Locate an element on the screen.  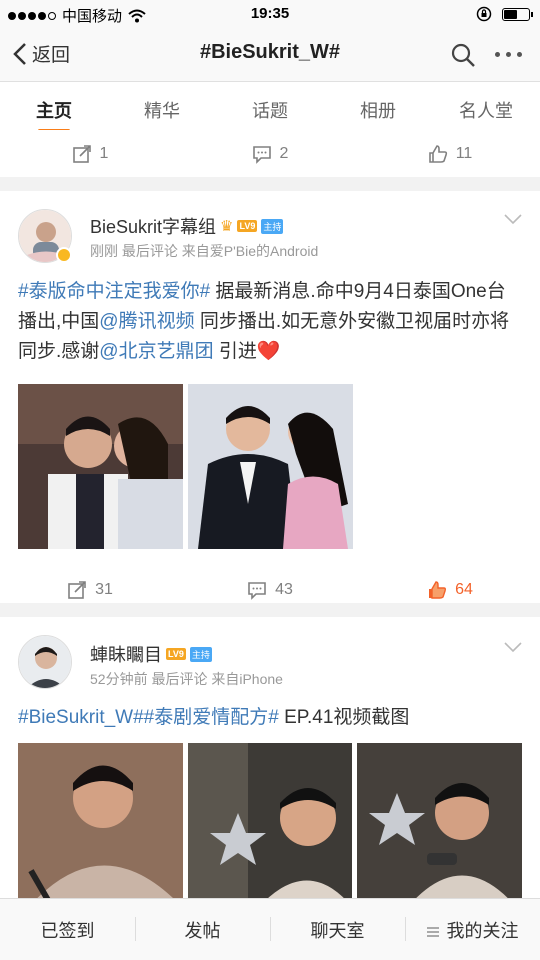
tab-topics: 话题 is located at coordinates (270, 108).